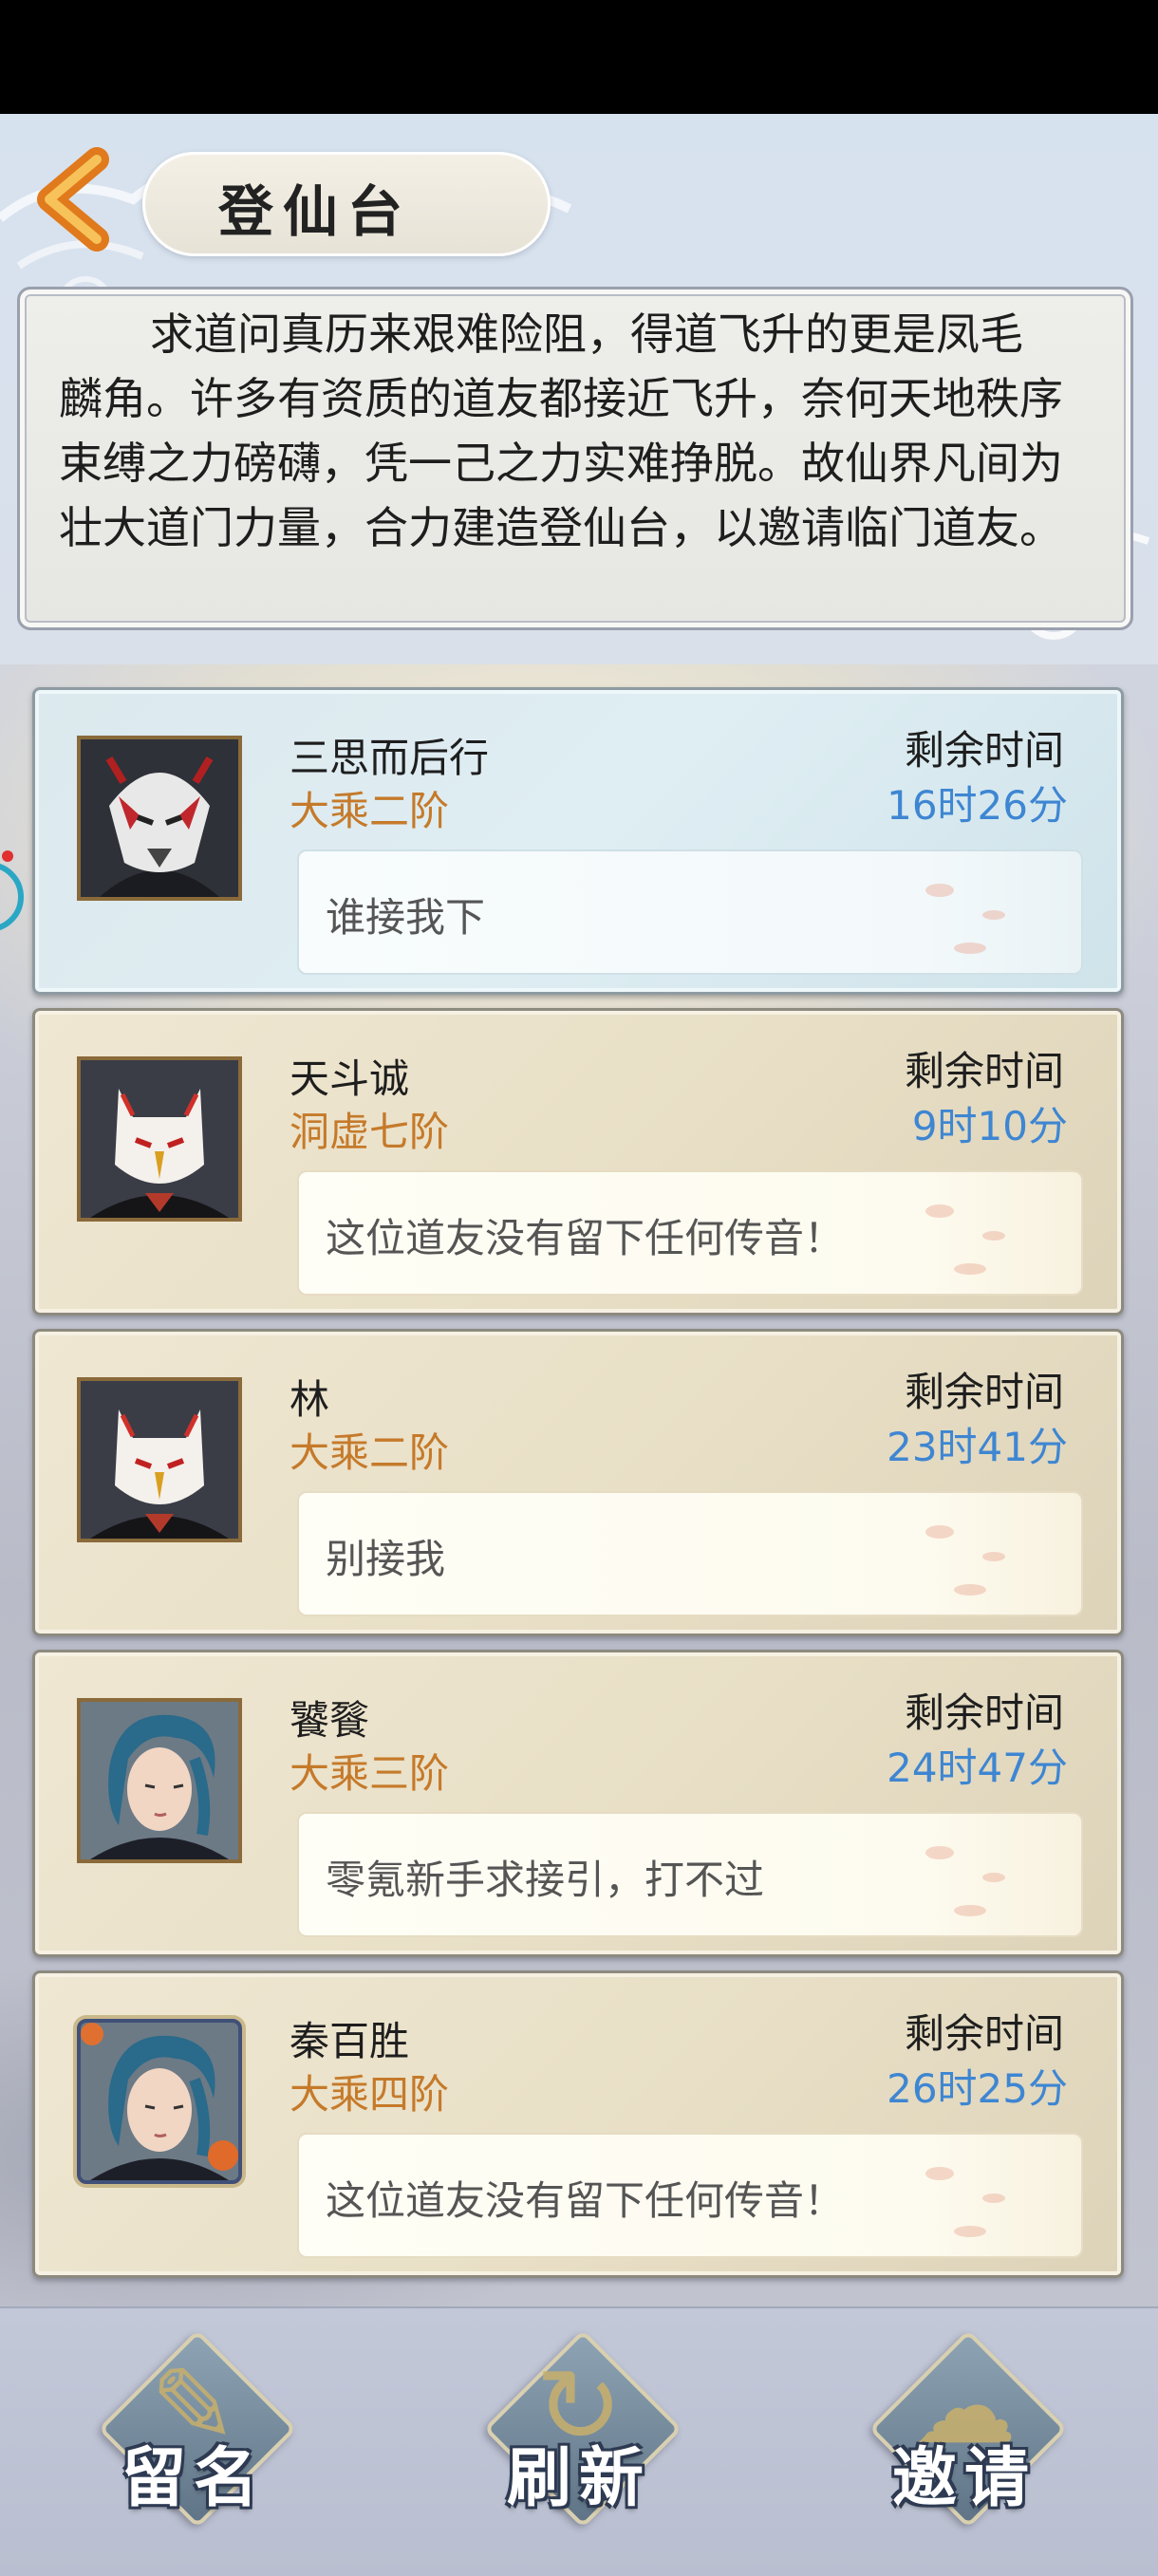  I want to click on page-title: 登仙台, so click(315, 211).